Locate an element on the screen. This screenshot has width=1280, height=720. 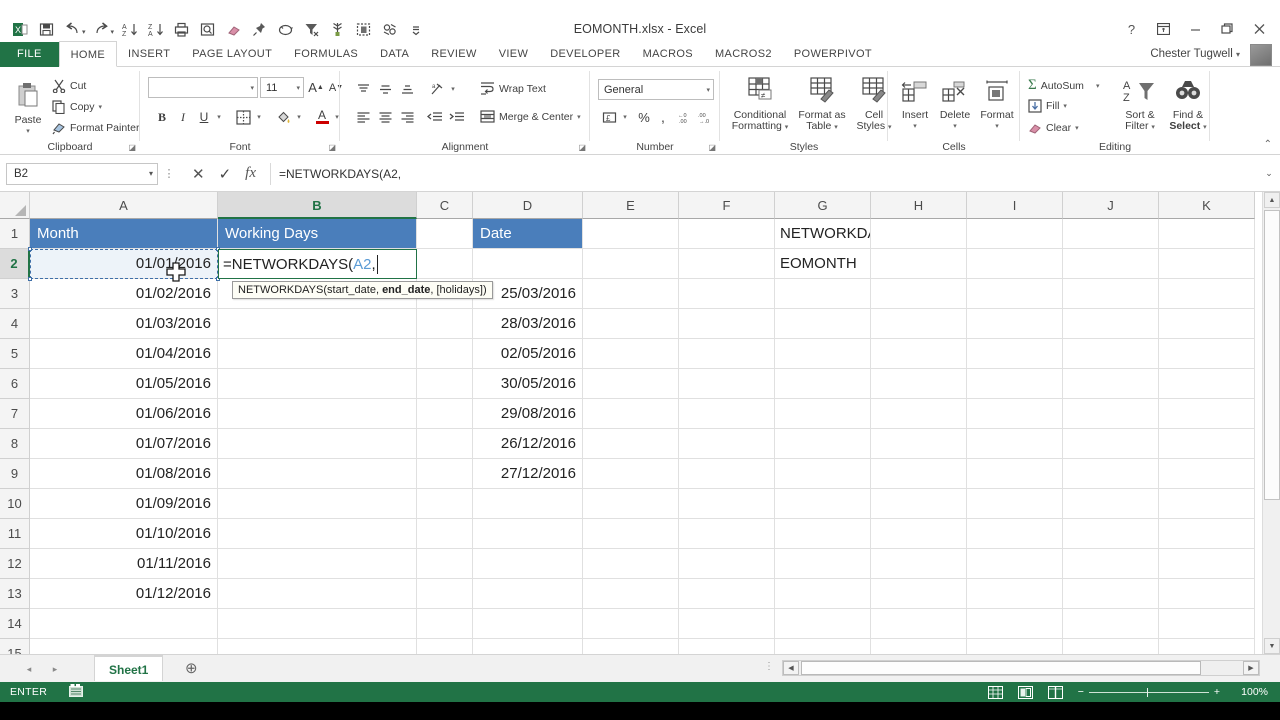
cell-A9: 01/08/2016 is located at coordinates (124, 474).